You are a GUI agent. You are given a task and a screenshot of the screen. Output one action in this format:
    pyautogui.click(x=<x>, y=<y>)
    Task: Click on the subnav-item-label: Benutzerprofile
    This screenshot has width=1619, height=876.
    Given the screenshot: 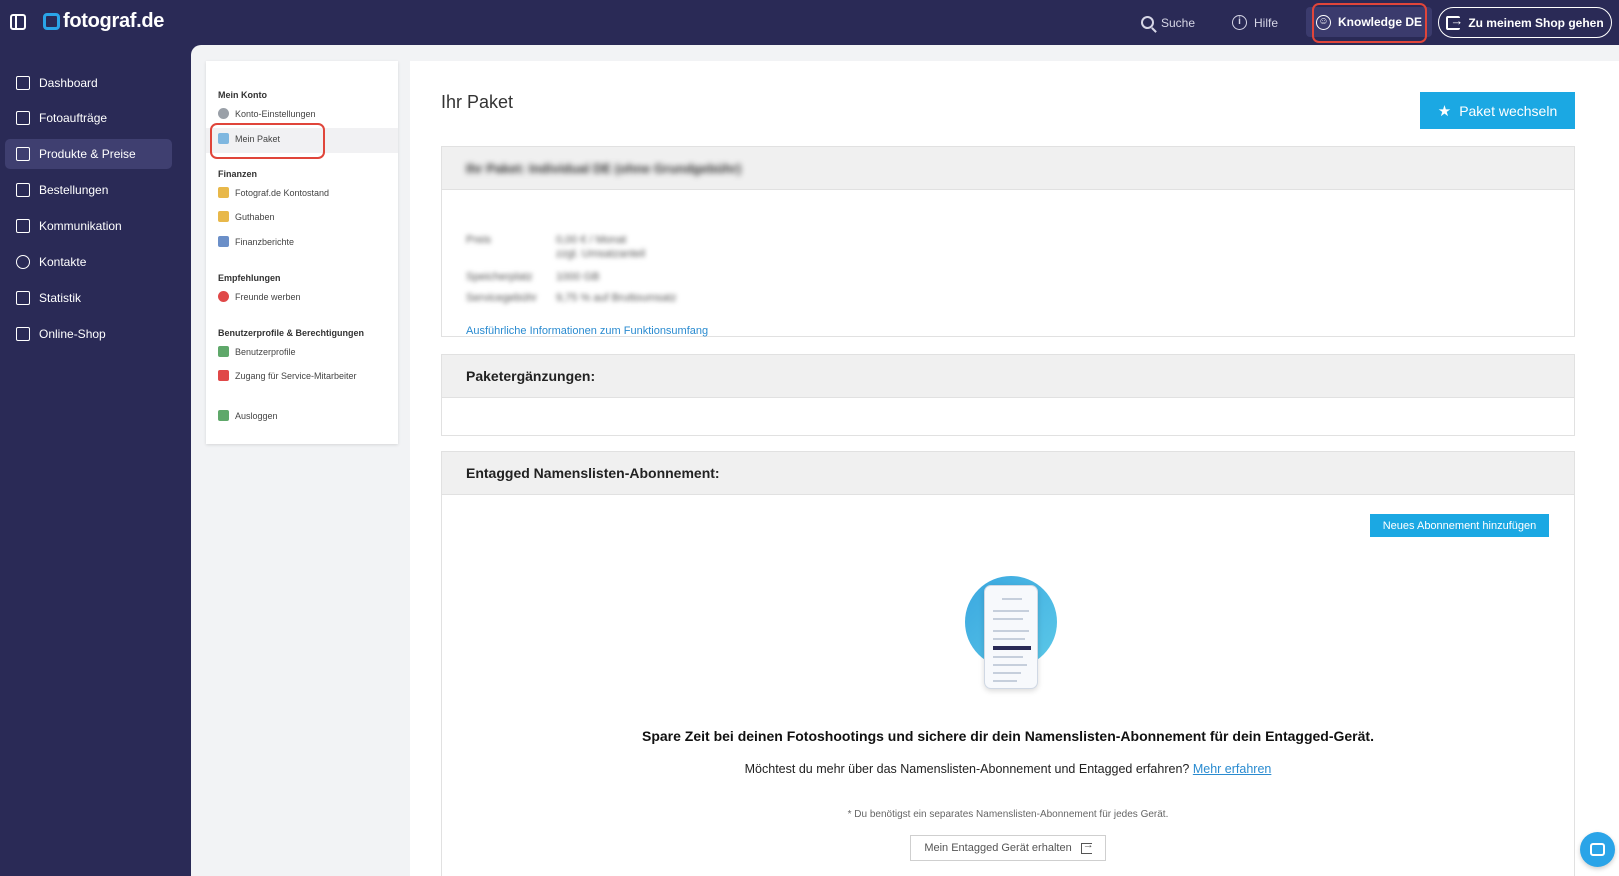 What is the action you would take?
    pyautogui.click(x=265, y=351)
    